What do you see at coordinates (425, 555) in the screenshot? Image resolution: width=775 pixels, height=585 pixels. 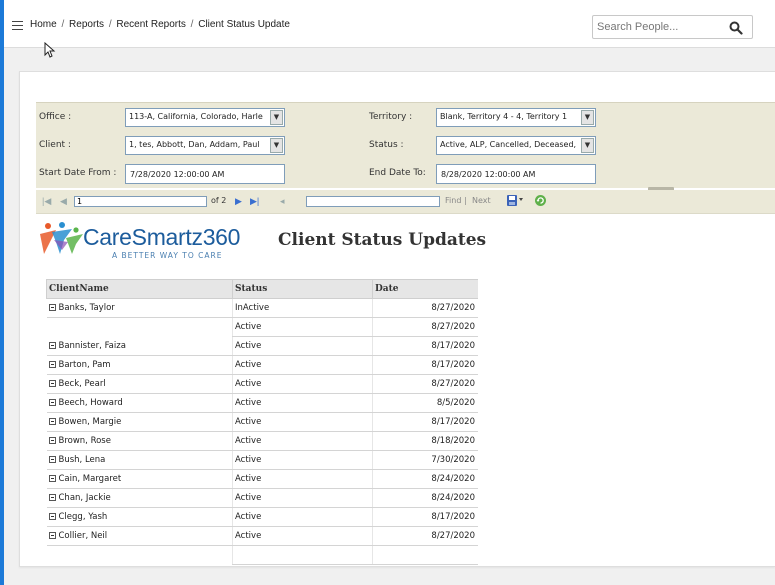 I see `date-cell` at bounding box center [425, 555].